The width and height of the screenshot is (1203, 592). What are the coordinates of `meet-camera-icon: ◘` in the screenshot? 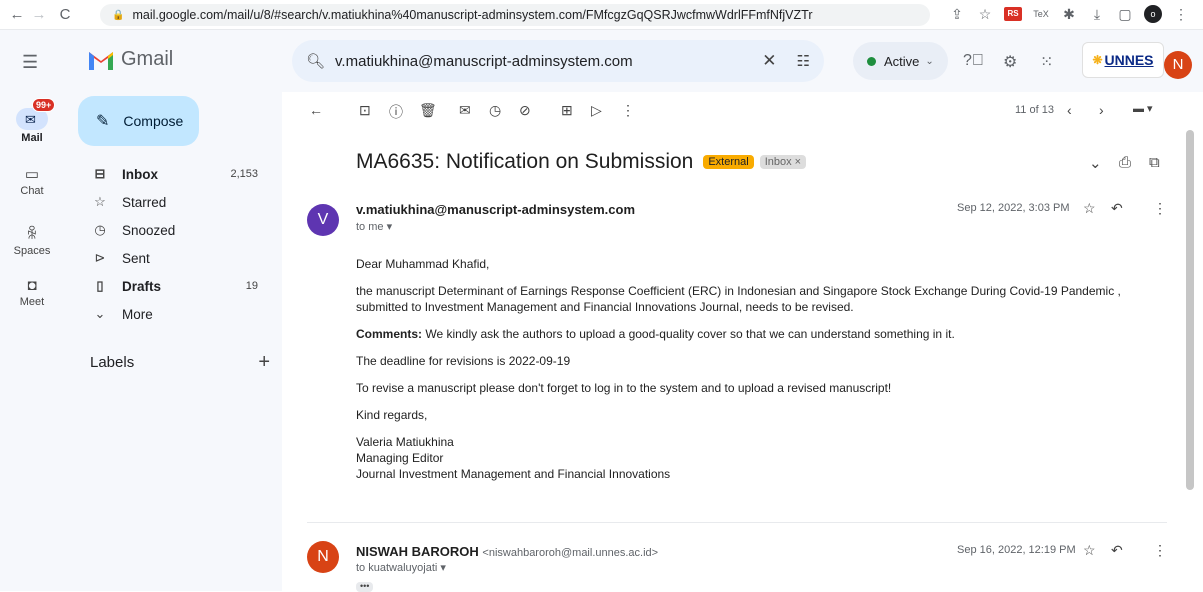 It's located at (32, 285).